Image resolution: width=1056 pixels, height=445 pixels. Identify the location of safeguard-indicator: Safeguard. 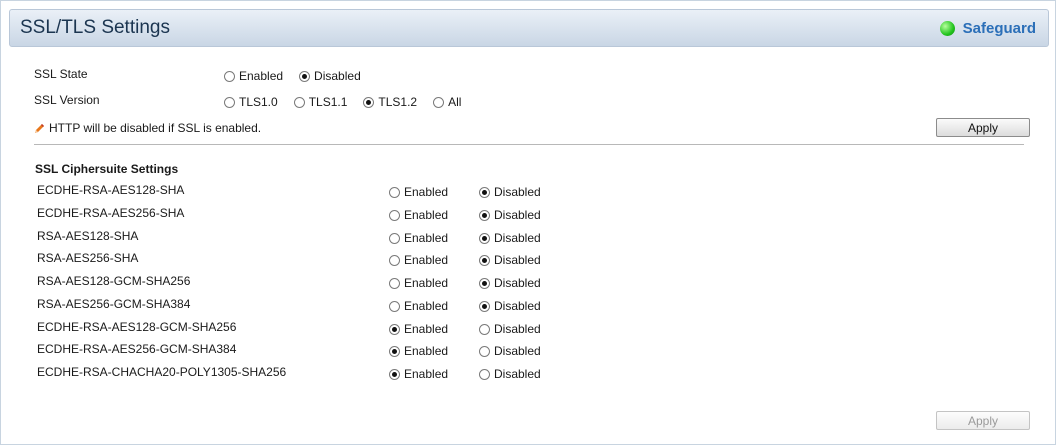
(987, 28).